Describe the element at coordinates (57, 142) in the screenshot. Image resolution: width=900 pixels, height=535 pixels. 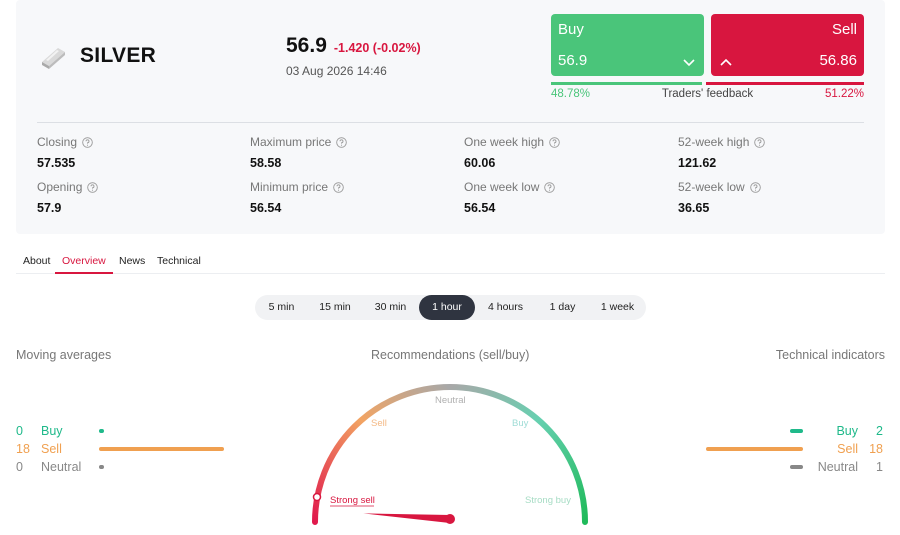
I see `stat-label-text: Closing` at that location.